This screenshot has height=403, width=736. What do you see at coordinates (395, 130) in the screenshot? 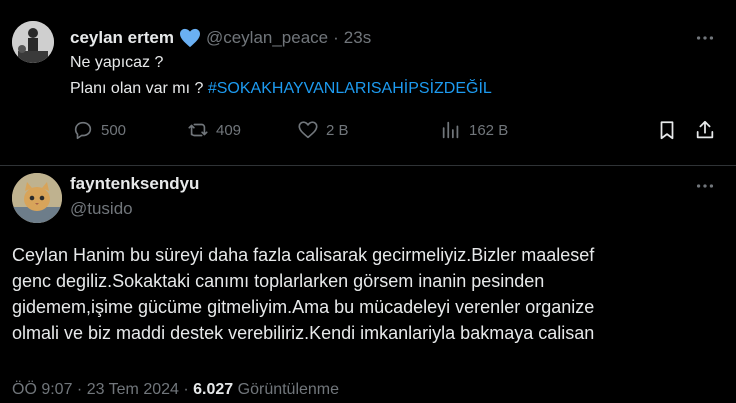
I see `action-bar: 500 409 2 B 162 B` at bounding box center [395, 130].